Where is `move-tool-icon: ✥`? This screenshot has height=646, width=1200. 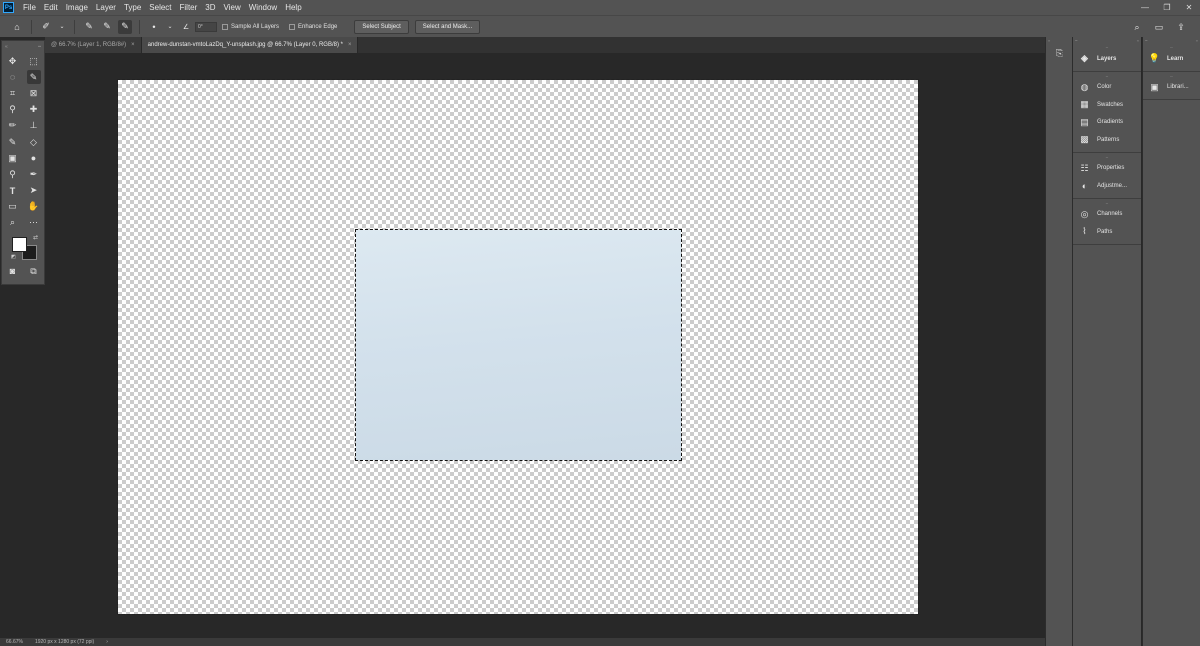 move-tool-icon: ✥ is located at coordinates (13, 61).